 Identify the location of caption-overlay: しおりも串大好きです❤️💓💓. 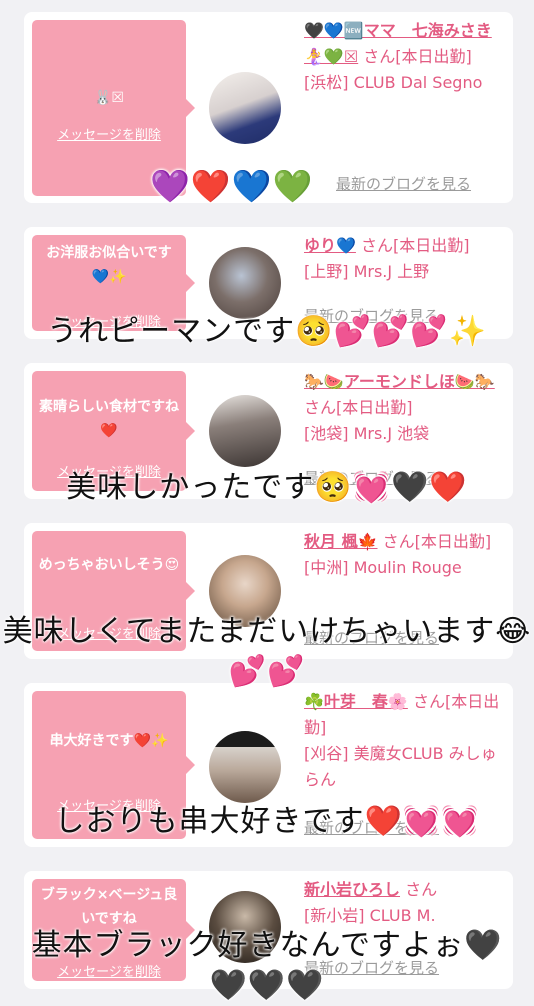
(267, 821).